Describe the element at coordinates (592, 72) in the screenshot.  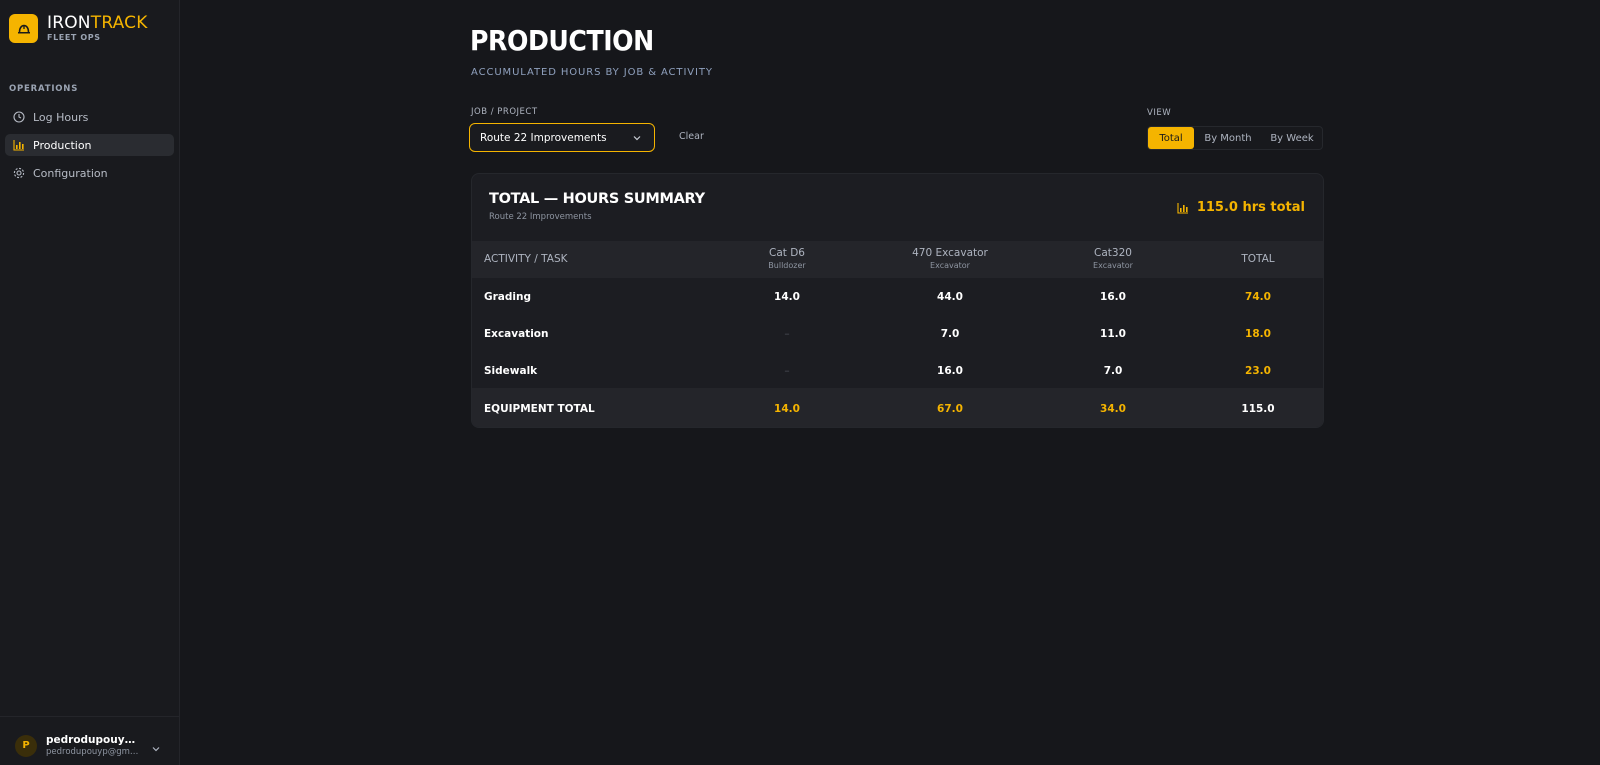
I see `page-subtitle: ACCUMULATED HOURS BY JOB & ACTIVITY` at that location.